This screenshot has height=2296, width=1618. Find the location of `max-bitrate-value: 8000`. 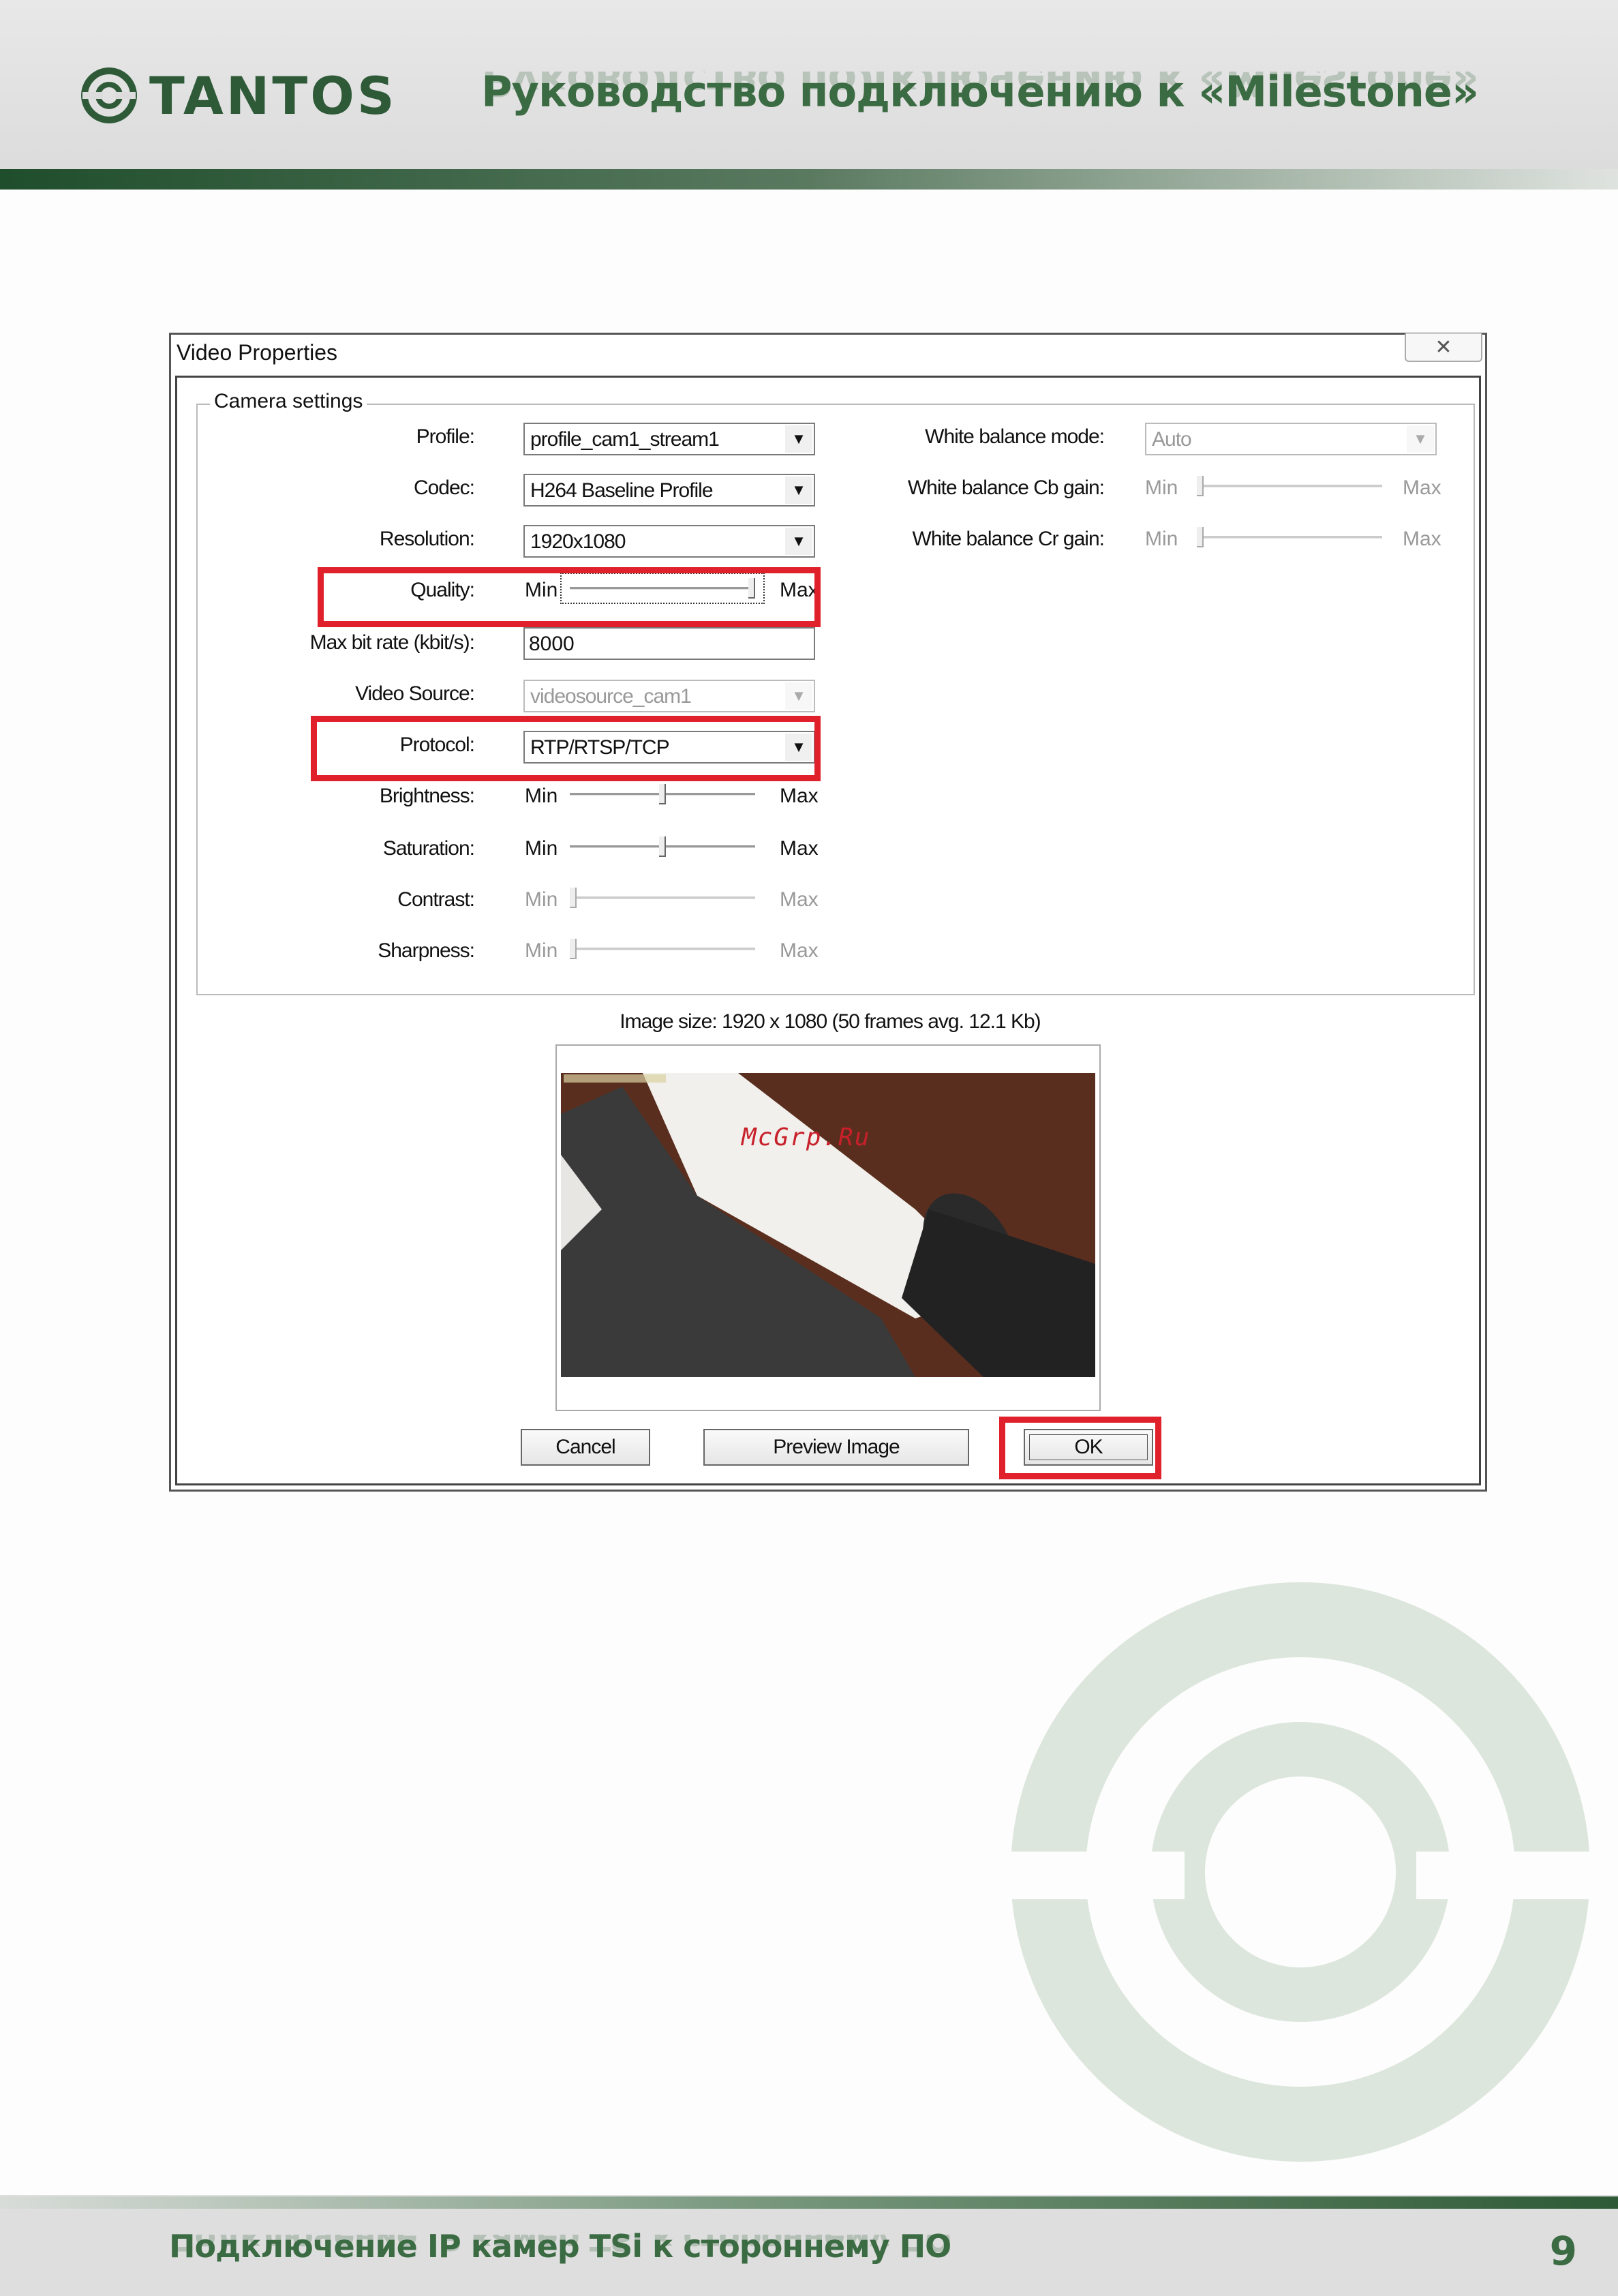

max-bitrate-value: 8000 is located at coordinates (552, 644).